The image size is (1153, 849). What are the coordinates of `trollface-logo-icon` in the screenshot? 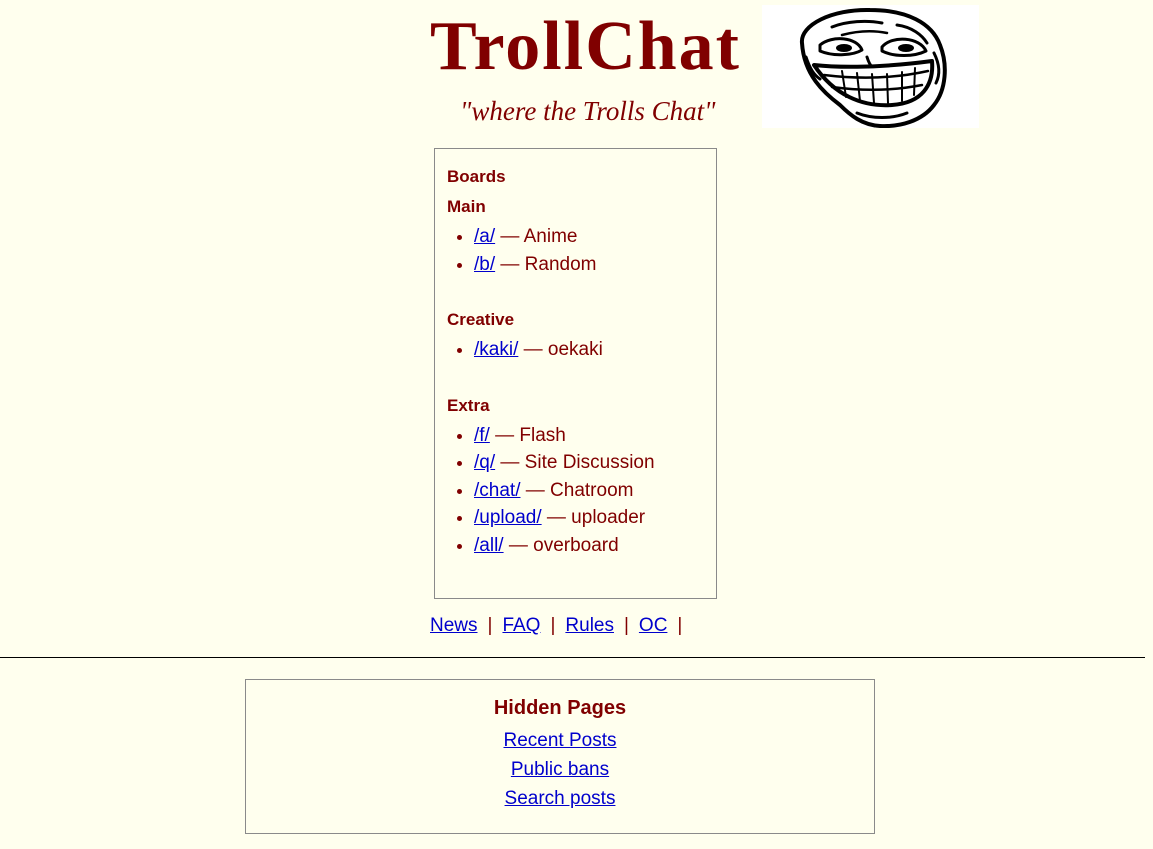 It's located at (870, 67).